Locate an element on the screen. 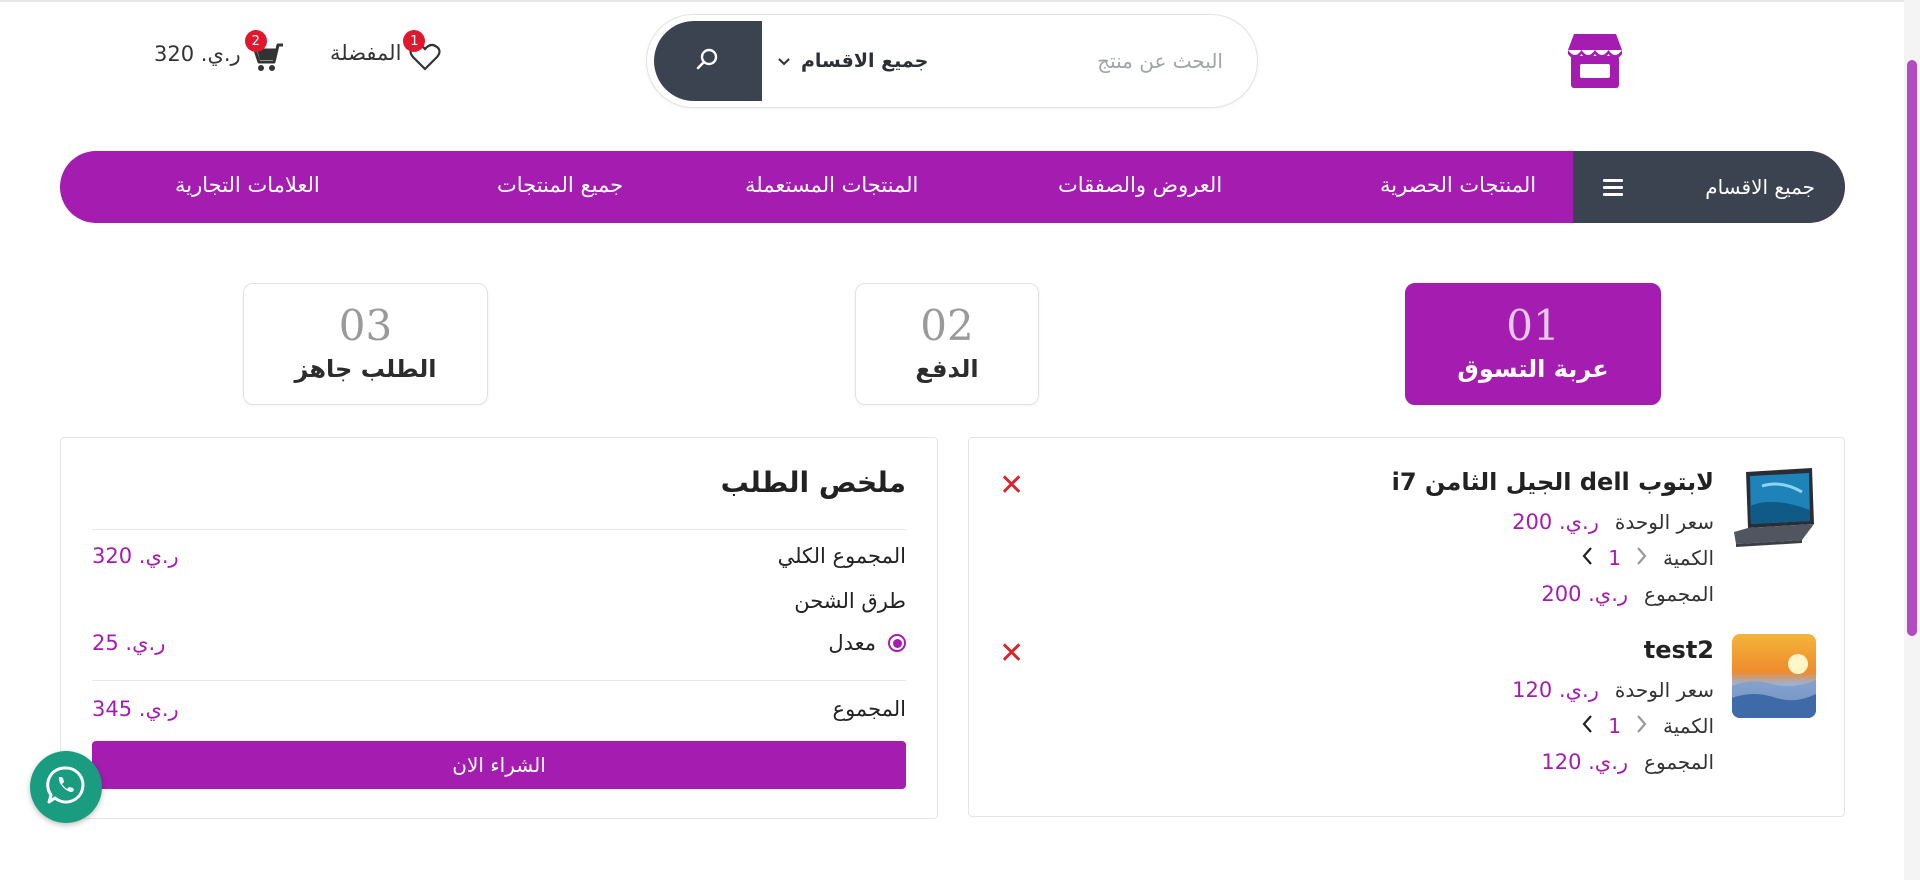  favorites-link: المفضلة 1 is located at coordinates (386, 50).